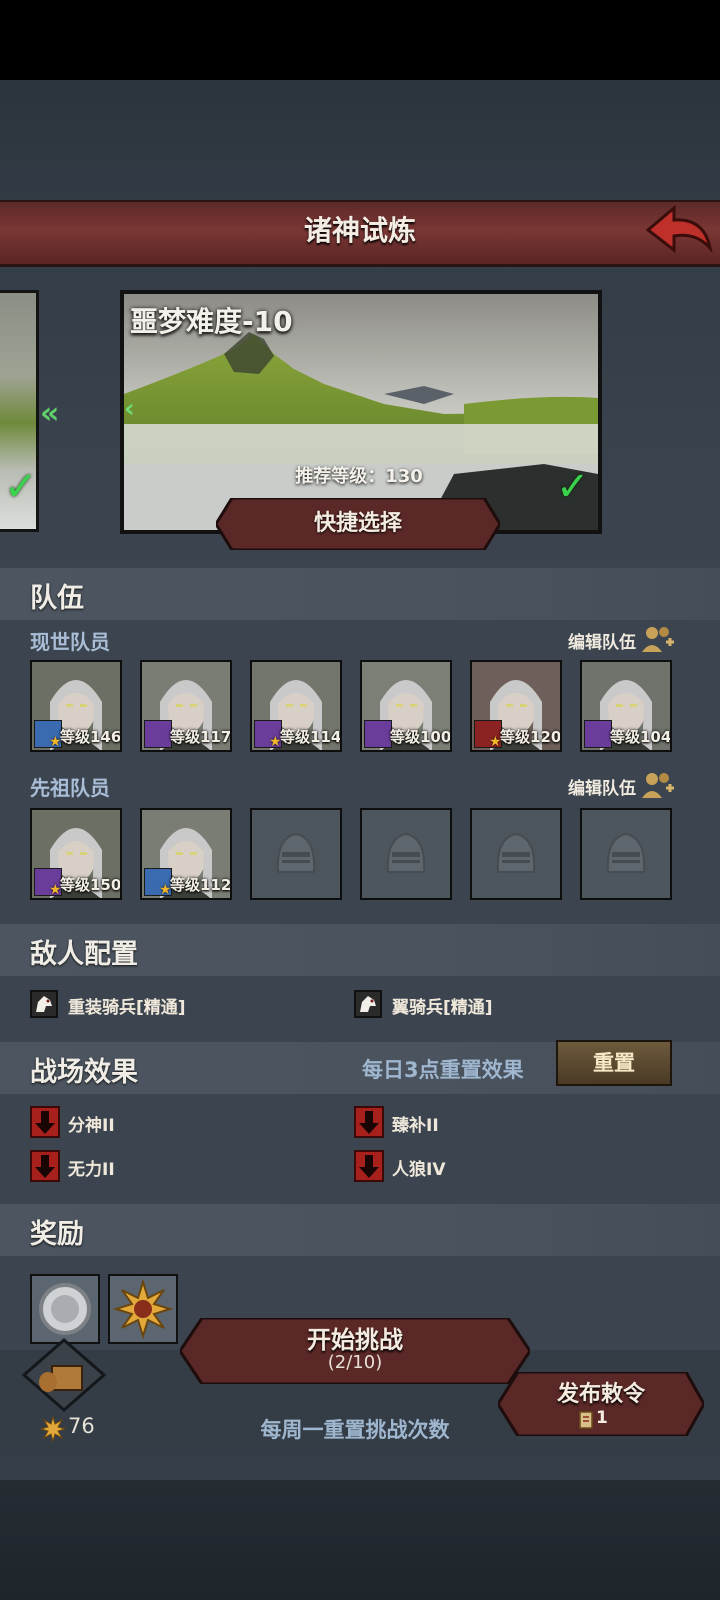  Describe the element at coordinates (91, 1170) in the screenshot. I see `effect-name: 无力II` at that location.